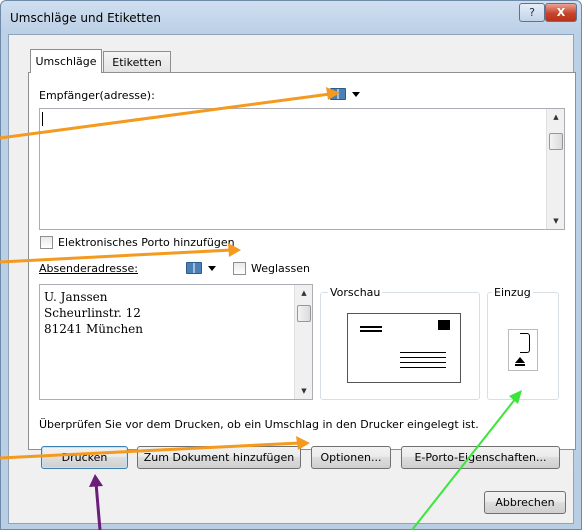  I want to click on green-arrow-feed, so click(466, 460).